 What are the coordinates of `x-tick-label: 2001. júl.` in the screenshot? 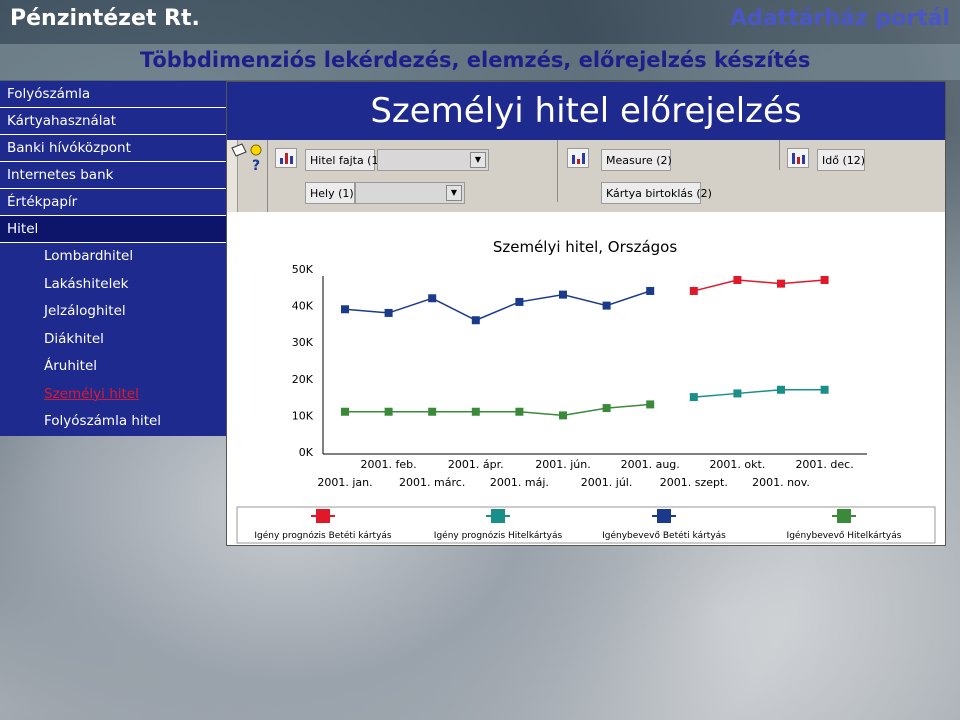 It's located at (607, 482).